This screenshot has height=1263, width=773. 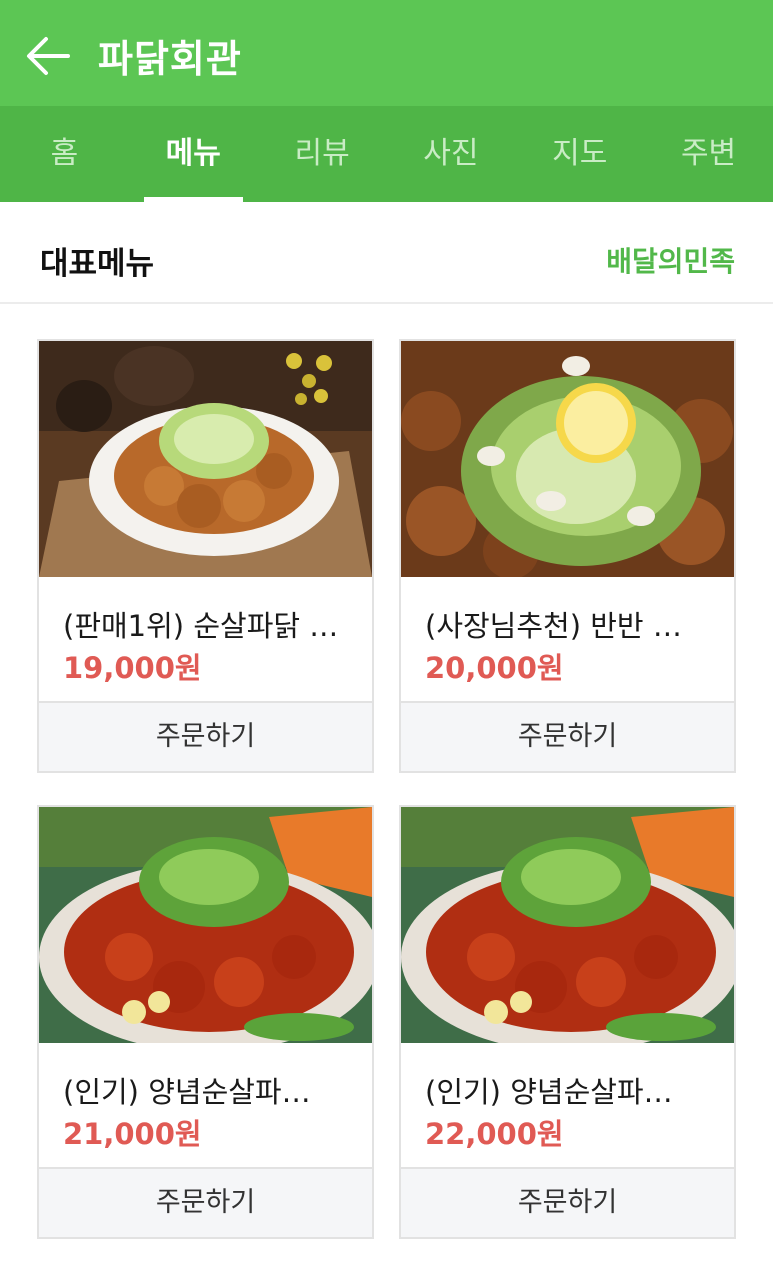 I want to click on menu-card: (인기) 양념순살파… 22,000원 주문하기, so click(x=567, y=1022).